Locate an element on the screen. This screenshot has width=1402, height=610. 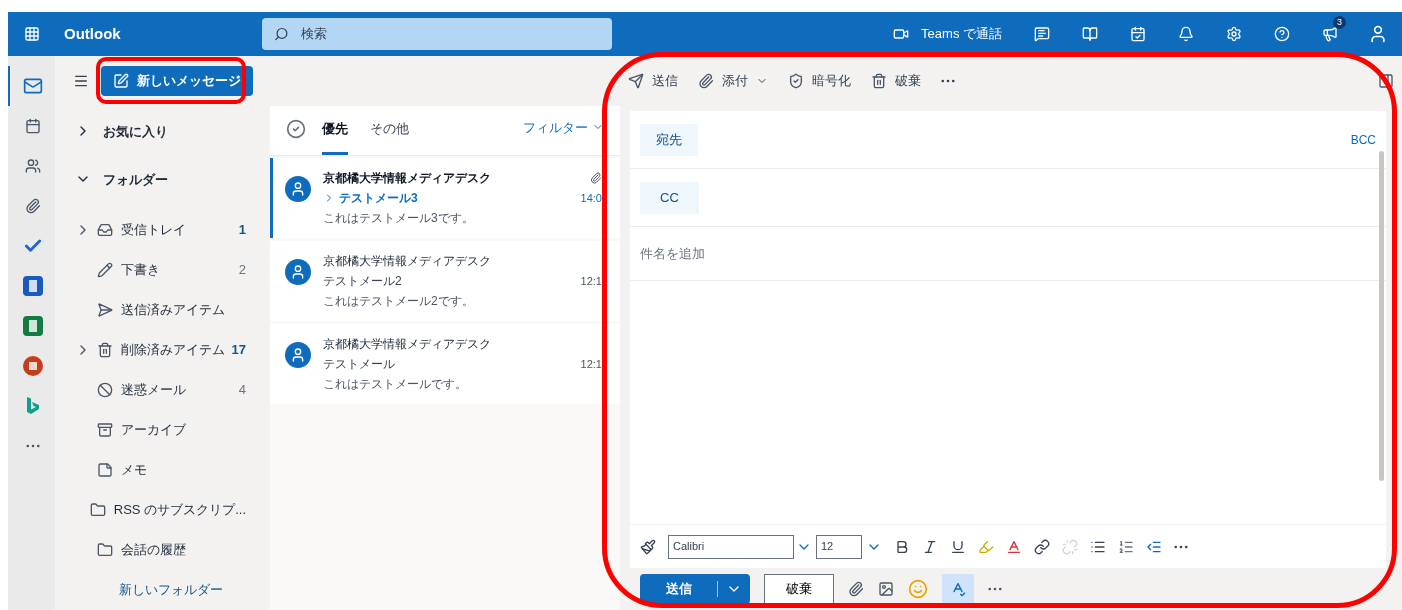
folder-name: 迷惑メール is located at coordinates (154, 390).